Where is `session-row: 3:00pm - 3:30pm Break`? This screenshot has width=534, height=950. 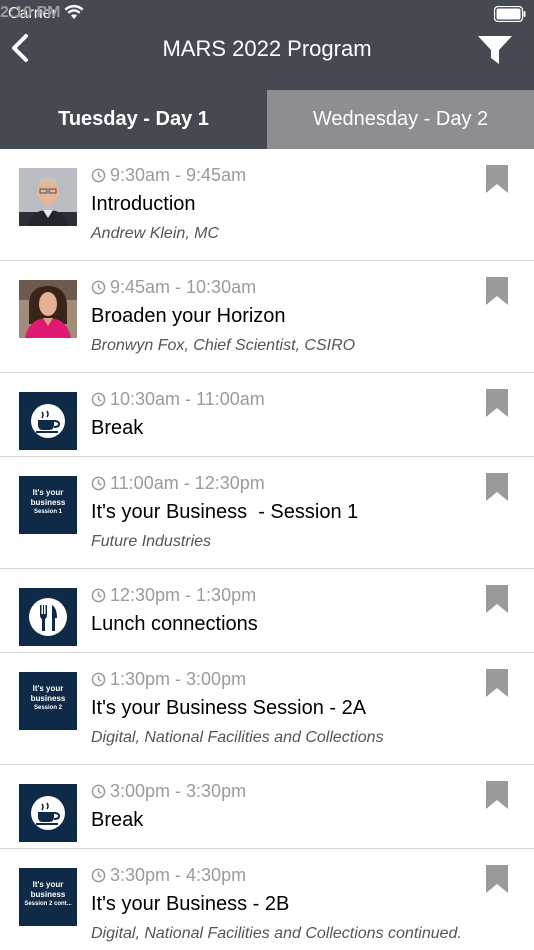 session-row: 3:00pm - 3:30pm Break is located at coordinates (267, 807).